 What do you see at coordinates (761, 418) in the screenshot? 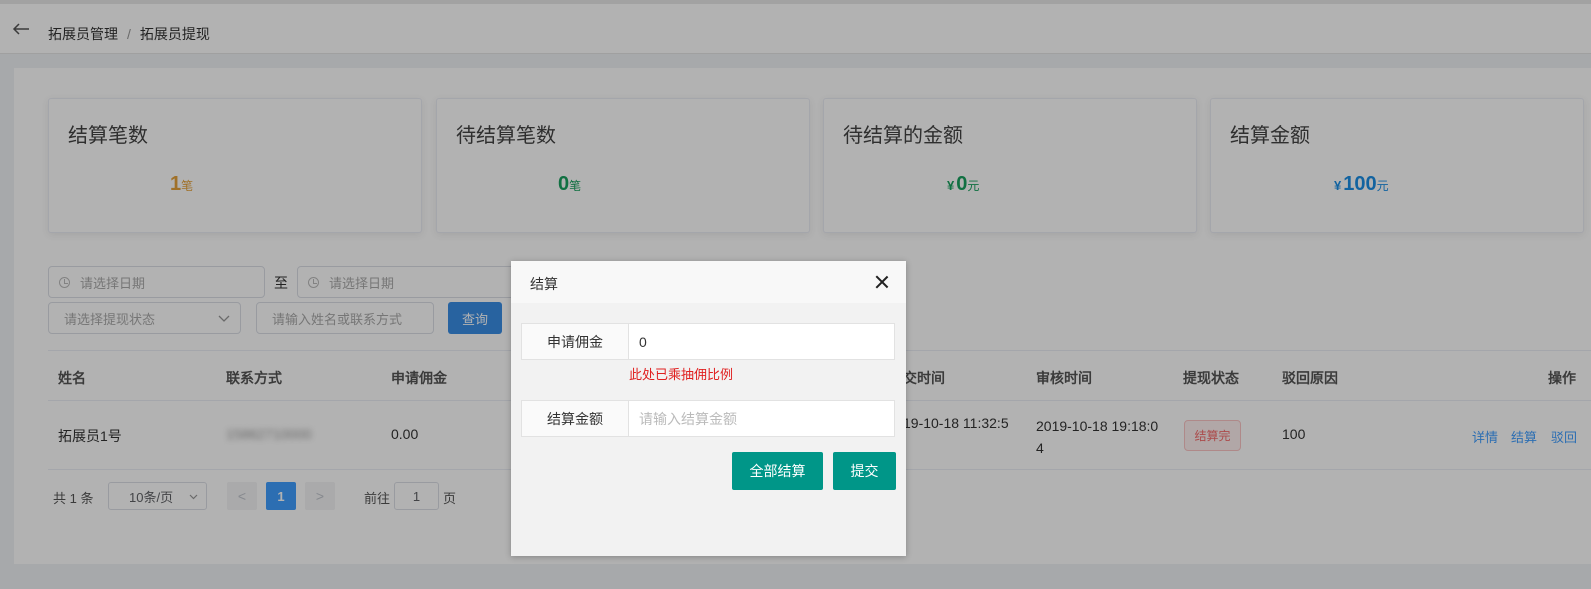
I see `amount-input: 请输入结算金额` at bounding box center [761, 418].